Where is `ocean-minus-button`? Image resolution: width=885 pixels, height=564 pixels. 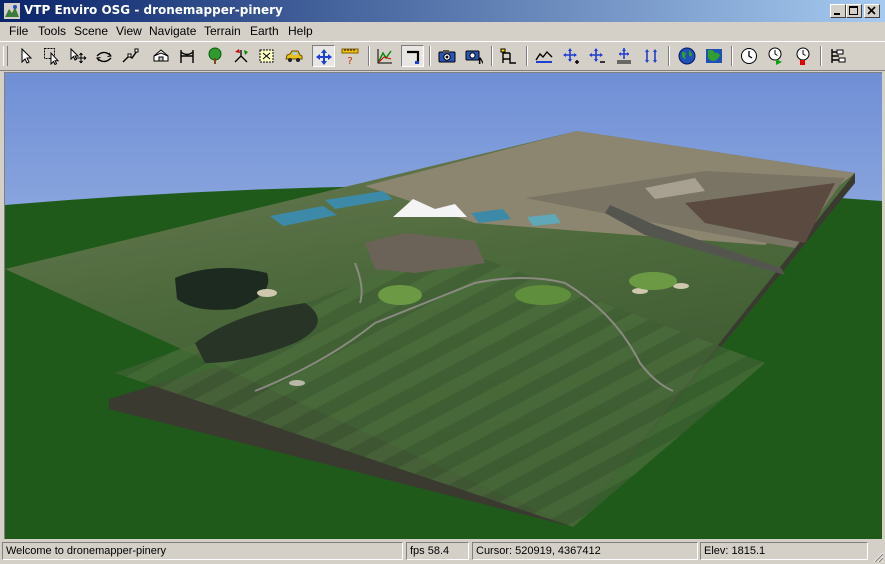
ocean-minus-button is located at coordinates (597, 56).